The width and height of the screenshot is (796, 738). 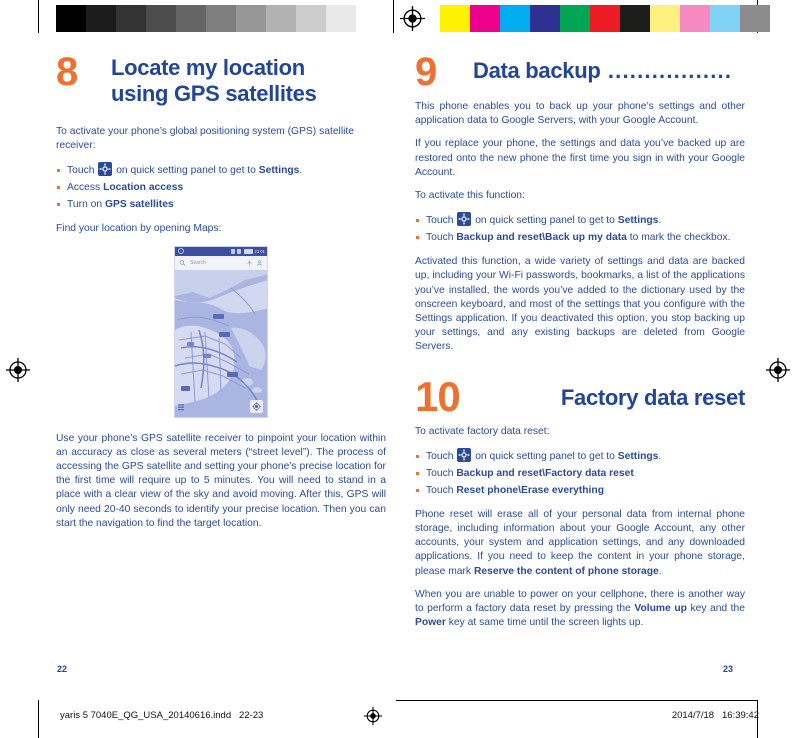 What do you see at coordinates (248, 251) in the screenshot?
I see `battery-icon` at bounding box center [248, 251].